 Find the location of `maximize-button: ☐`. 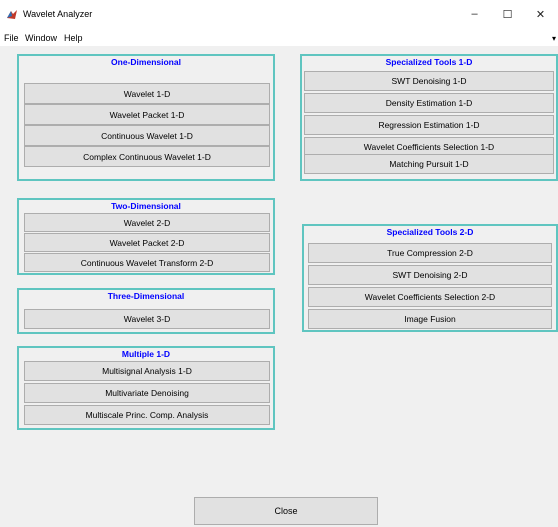

maximize-button: ☐ is located at coordinates (507, 14).